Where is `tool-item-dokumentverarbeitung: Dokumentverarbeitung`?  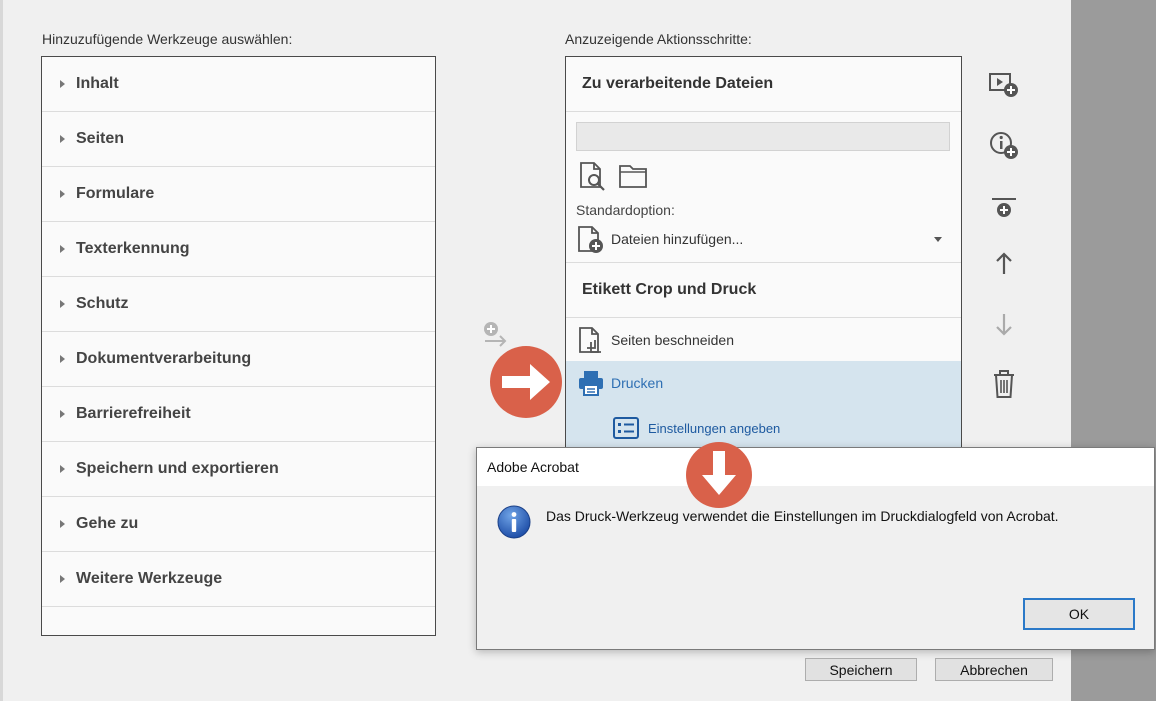
tool-item-dokumentverarbeitung: Dokumentverarbeitung is located at coordinates (238, 359).